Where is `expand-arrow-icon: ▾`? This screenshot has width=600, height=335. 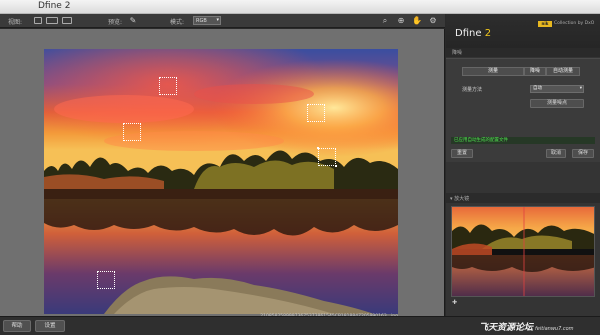
expand-arrow-icon: ▾ is located at coordinates (451, 199).